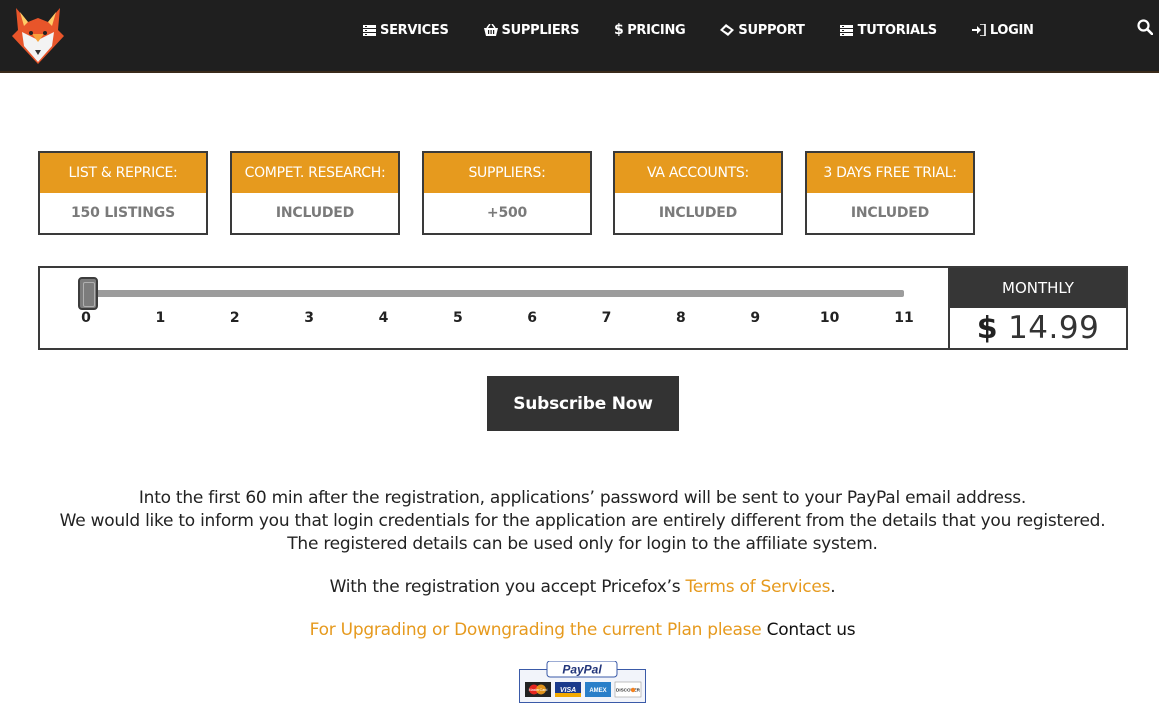 The width and height of the screenshot is (1159, 709). I want to click on feature-suppliers: SUPPLIERS: +500, so click(507, 193).